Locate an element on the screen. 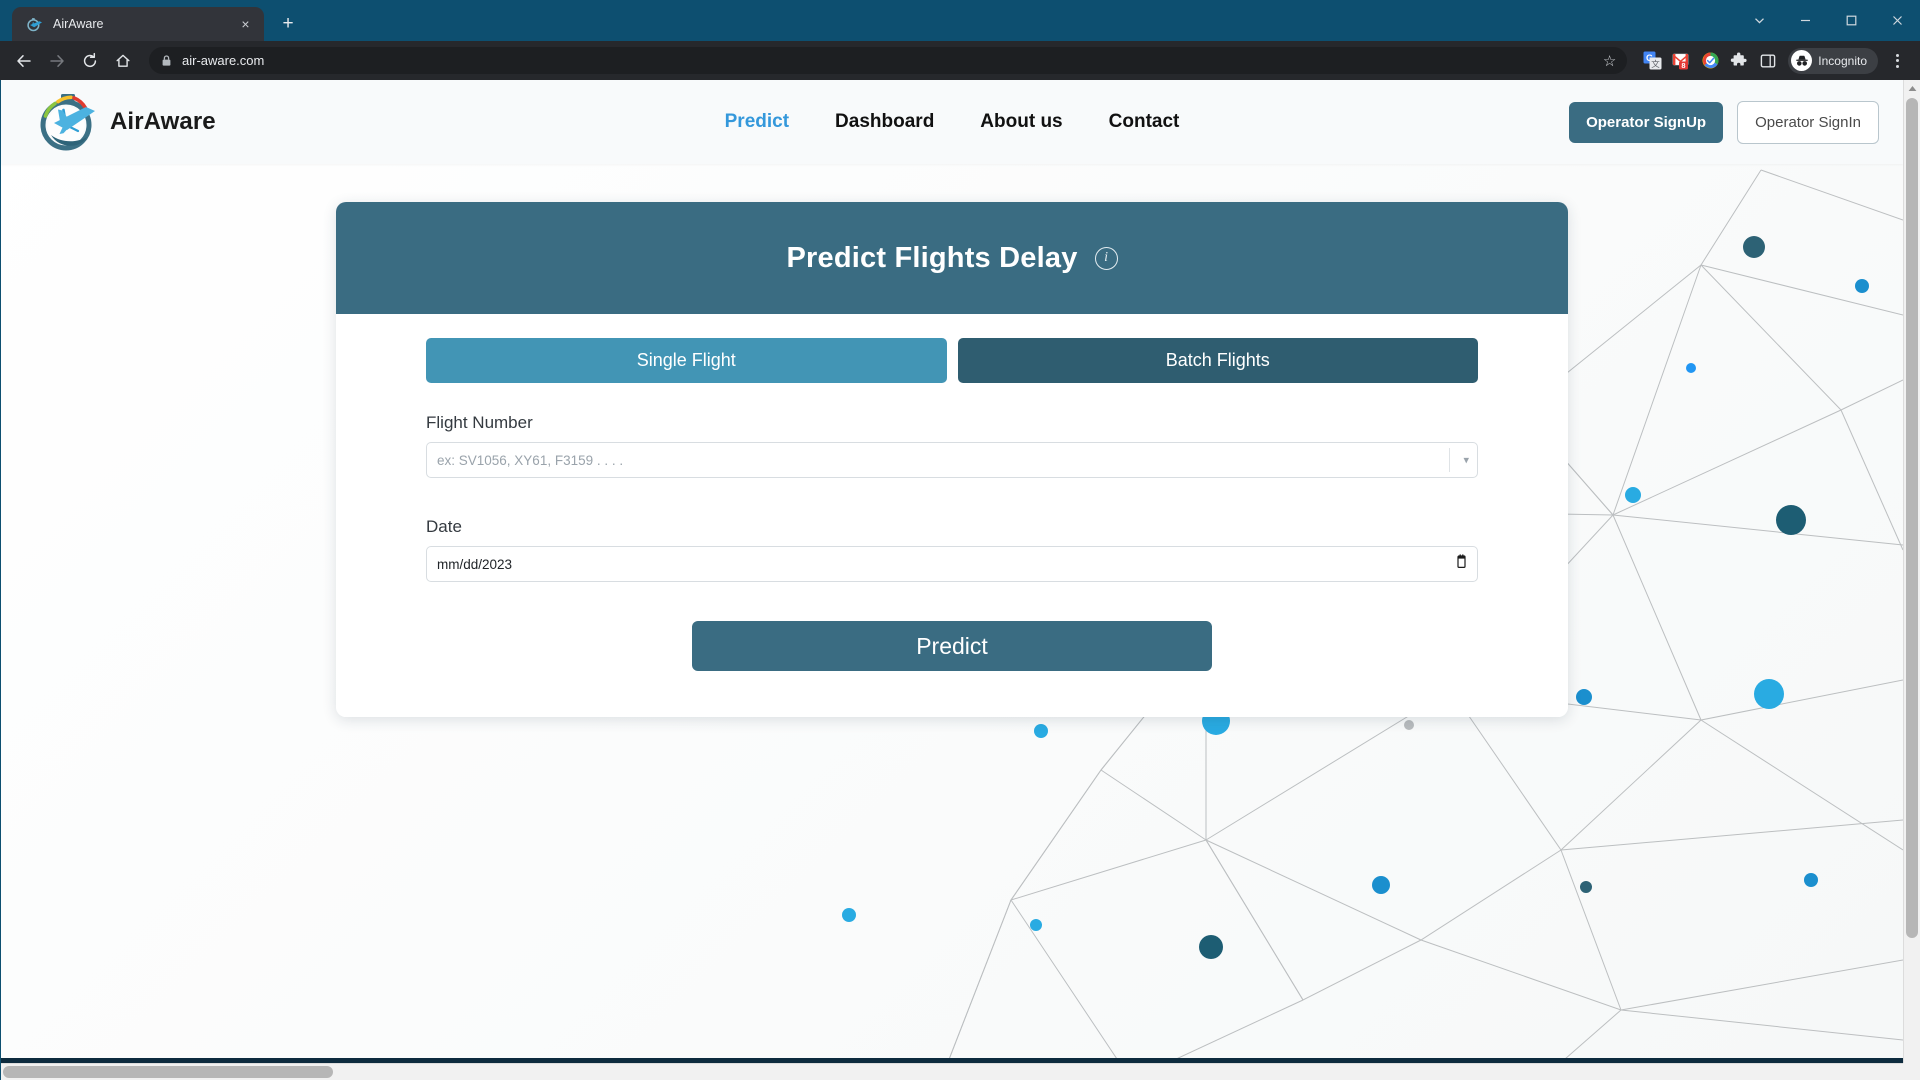 This screenshot has height=1080, width=1920. google-translate-icon: G 文 is located at coordinates (1652, 61).